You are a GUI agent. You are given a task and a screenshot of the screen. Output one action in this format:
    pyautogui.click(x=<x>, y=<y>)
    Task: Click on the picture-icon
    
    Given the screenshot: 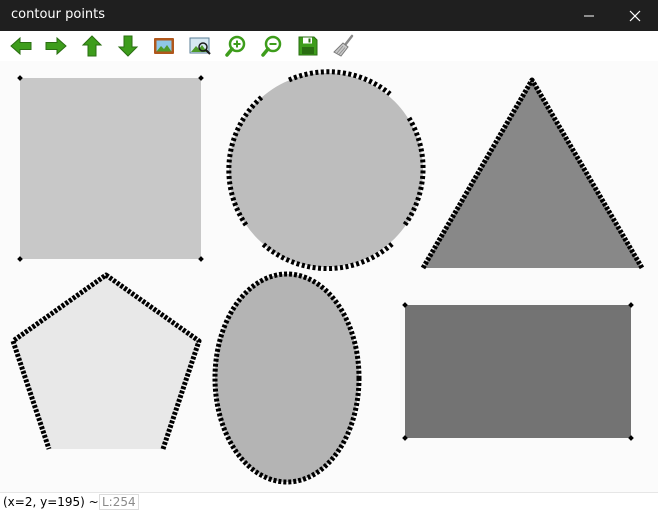 What is the action you would take?
    pyautogui.click(x=164, y=46)
    